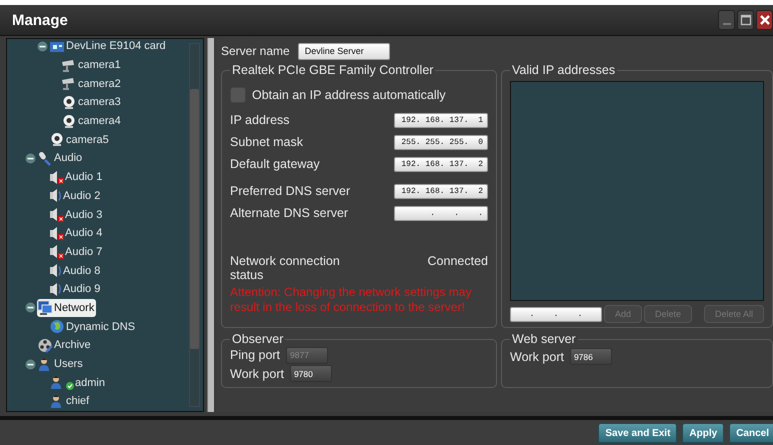  What do you see at coordinates (75, 289) in the screenshot?
I see `tree-item: Audio 9` at bounding box center [75, 289].